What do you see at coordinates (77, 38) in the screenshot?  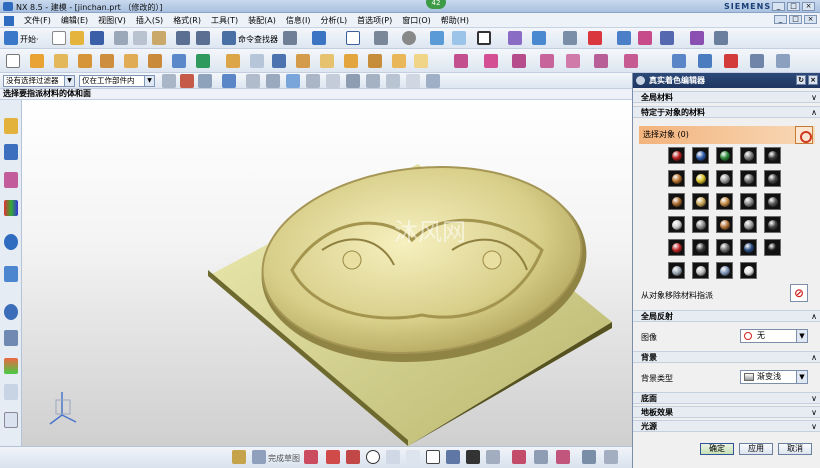 I see `open-folder-icon` at bounding box center [77, 38].